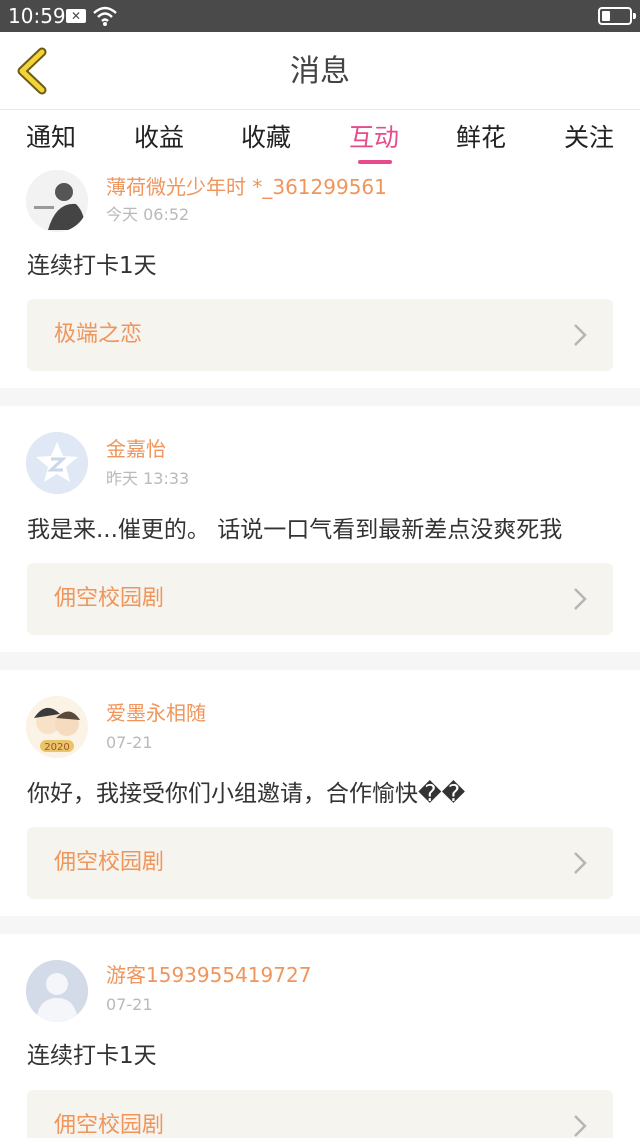 This screenshot has height=1138, width=640. What do you see at coordinates (295, 530) in the screenshot?
I see `post-text: 我是来...催更的。 话说一口气看到最新差点没爽死我` at bounding box center [295, 530].